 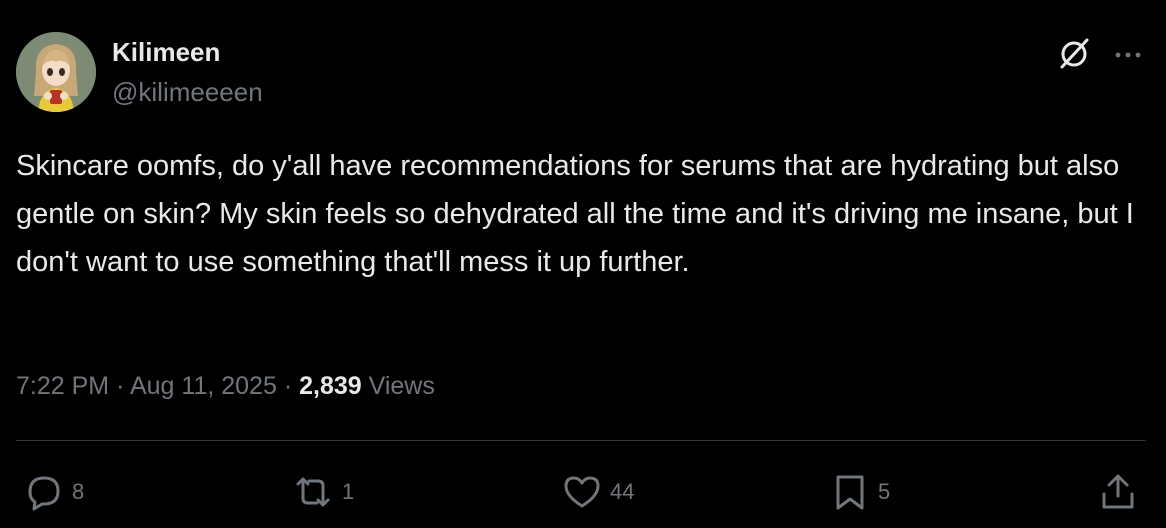 I want to click on reply-icon, so click(x=44, y=493).